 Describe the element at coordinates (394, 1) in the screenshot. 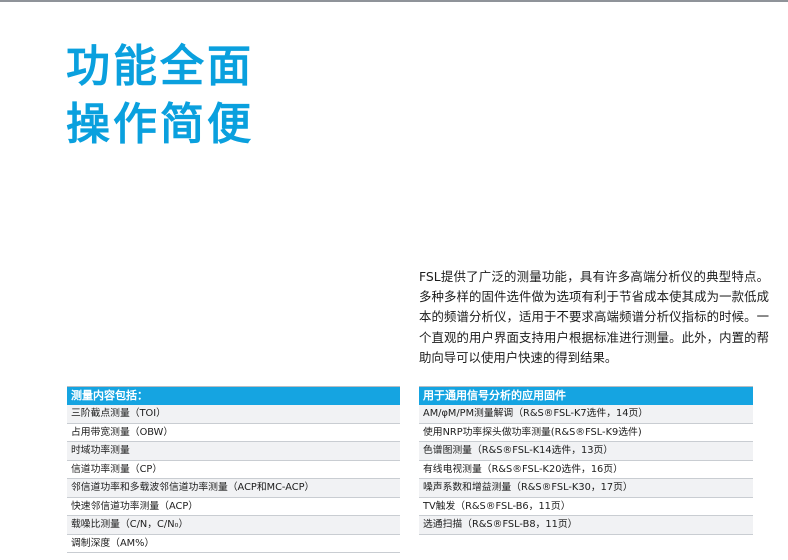

I see `top-divider` at that location.